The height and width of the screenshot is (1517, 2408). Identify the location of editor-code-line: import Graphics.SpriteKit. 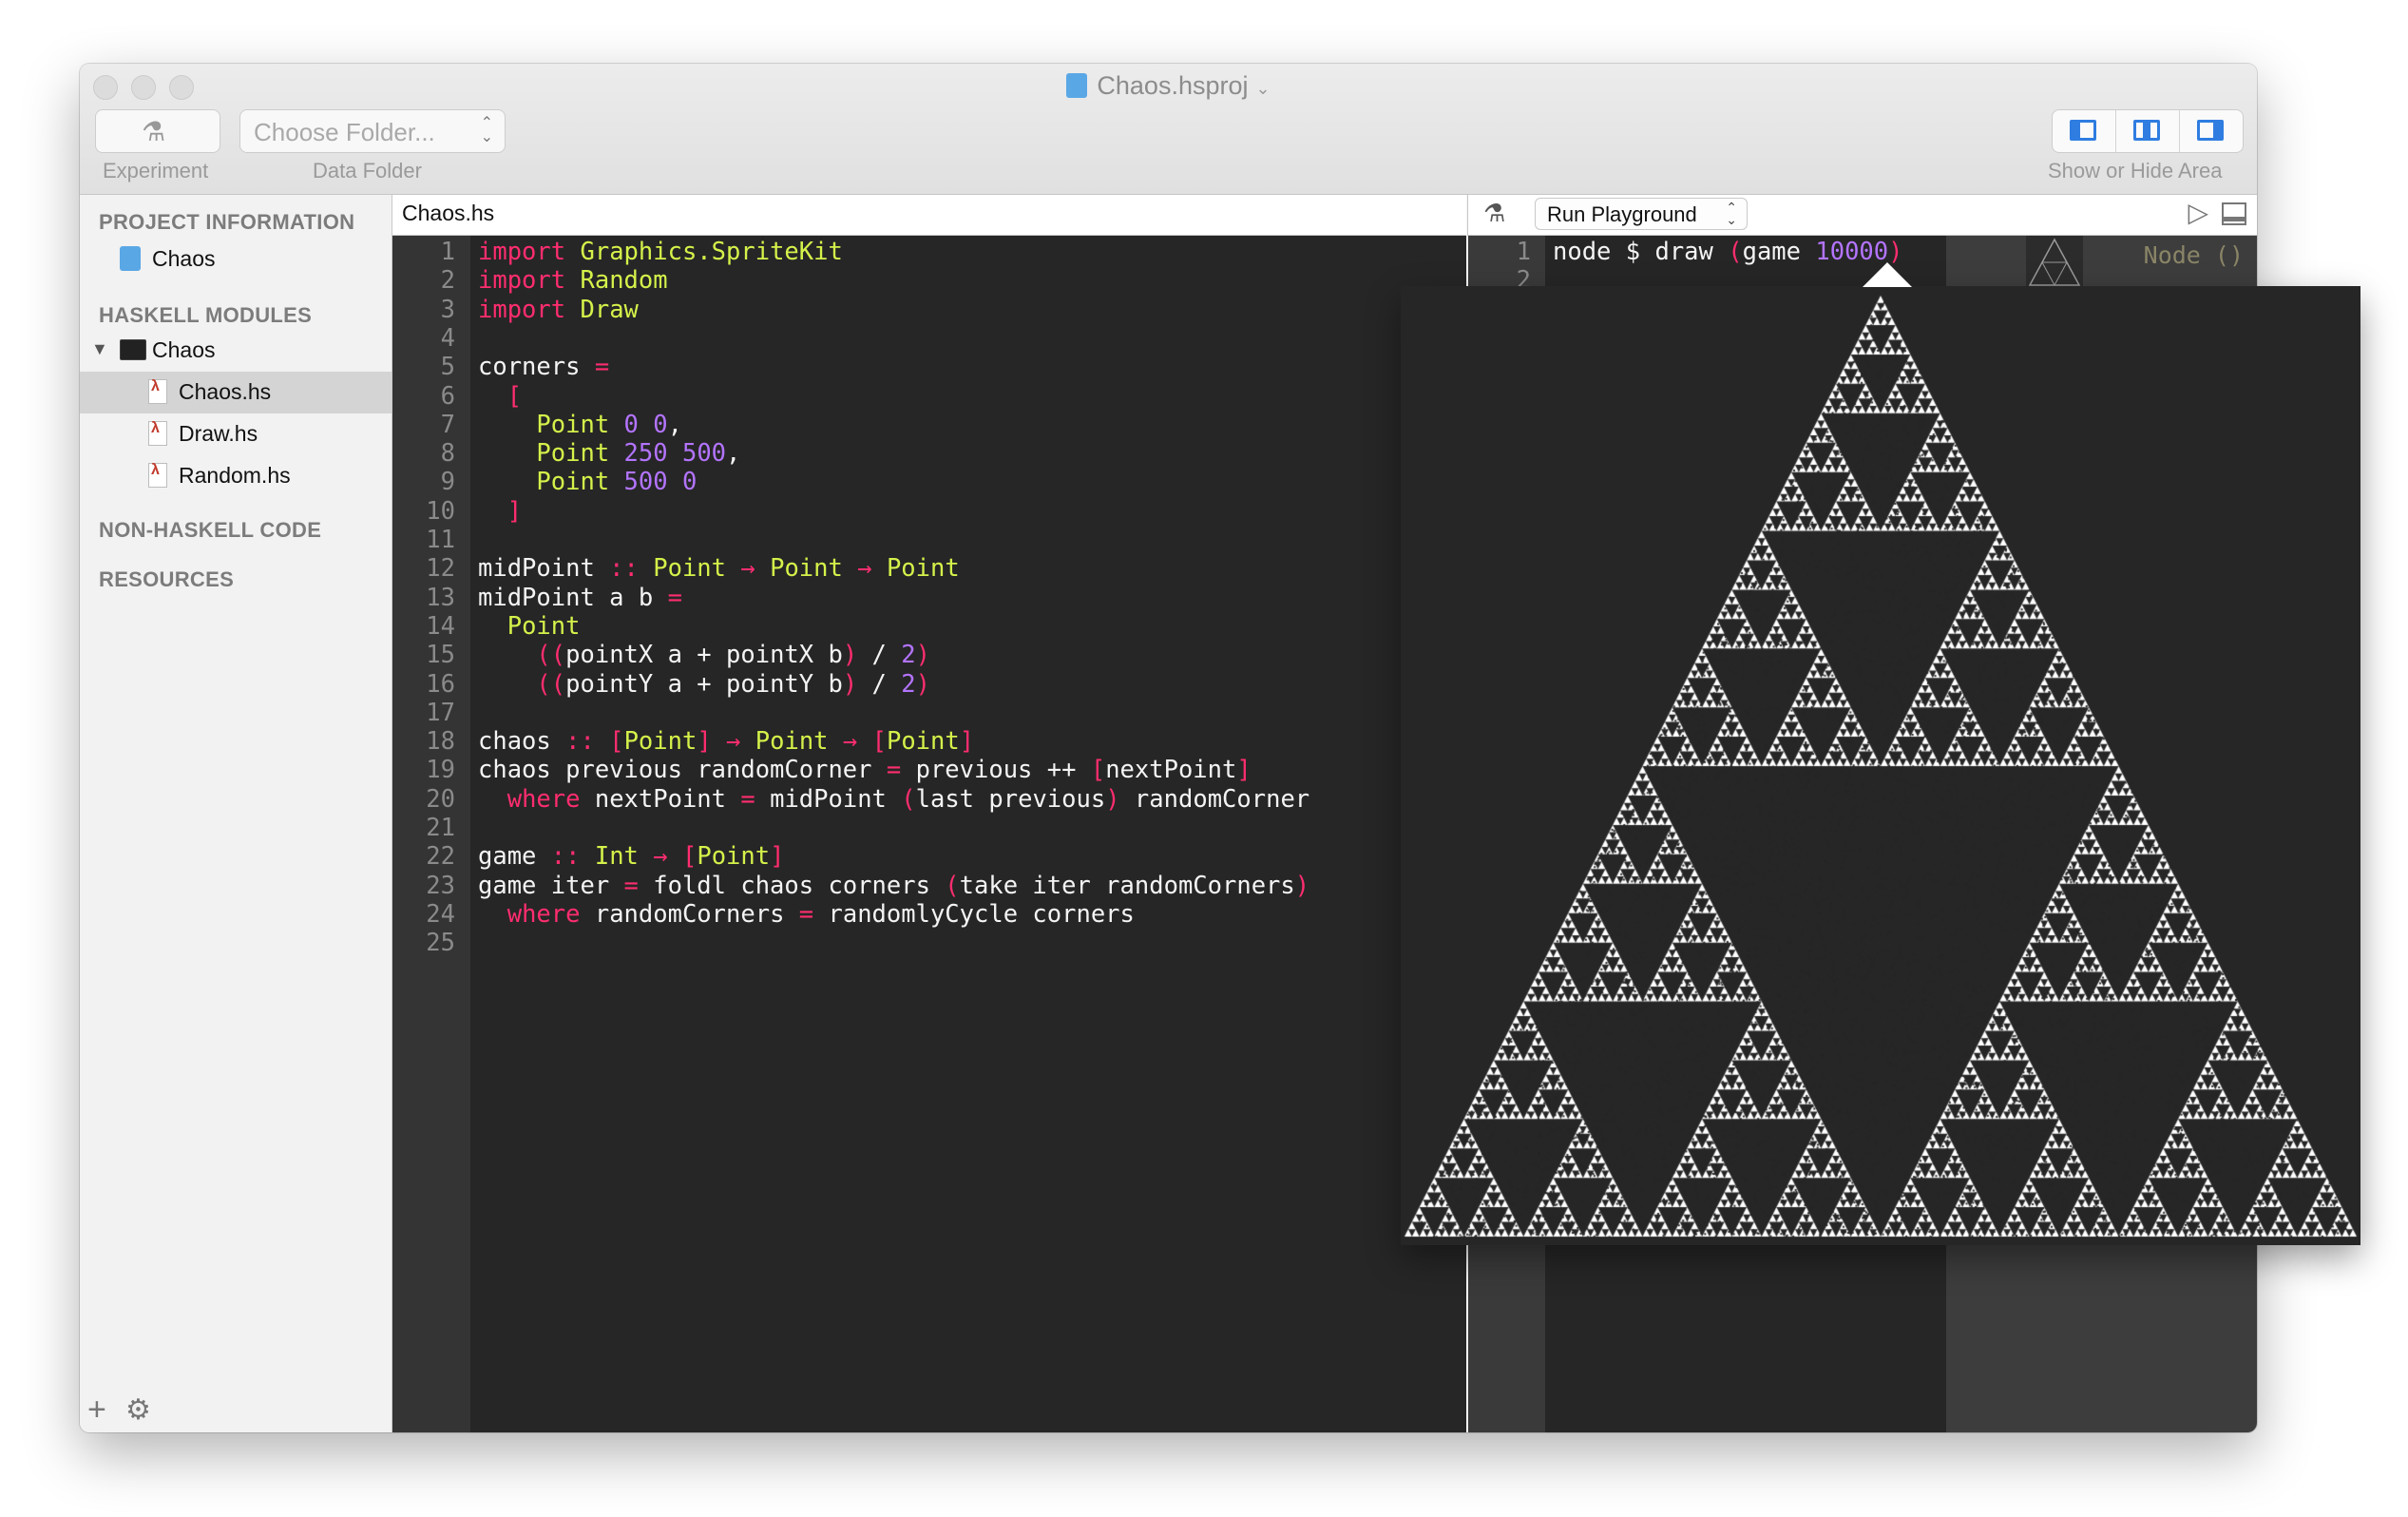
(661, 252).